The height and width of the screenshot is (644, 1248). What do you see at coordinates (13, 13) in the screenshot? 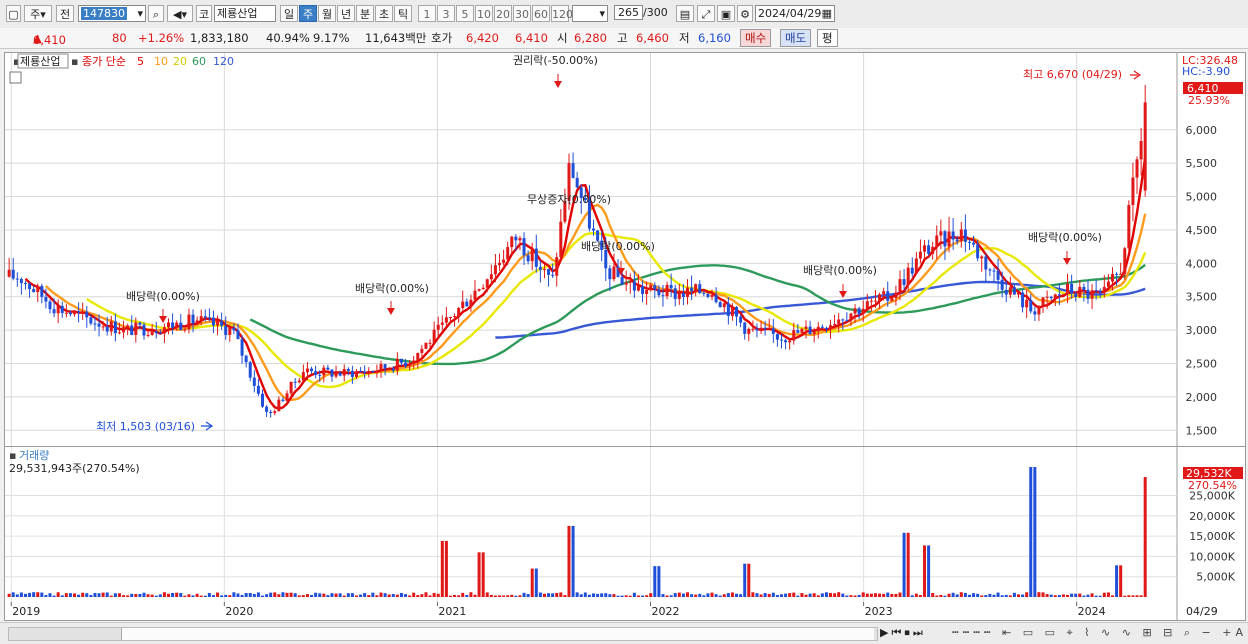
I see `window-icon: ▢` at bounding box center [13, 13].